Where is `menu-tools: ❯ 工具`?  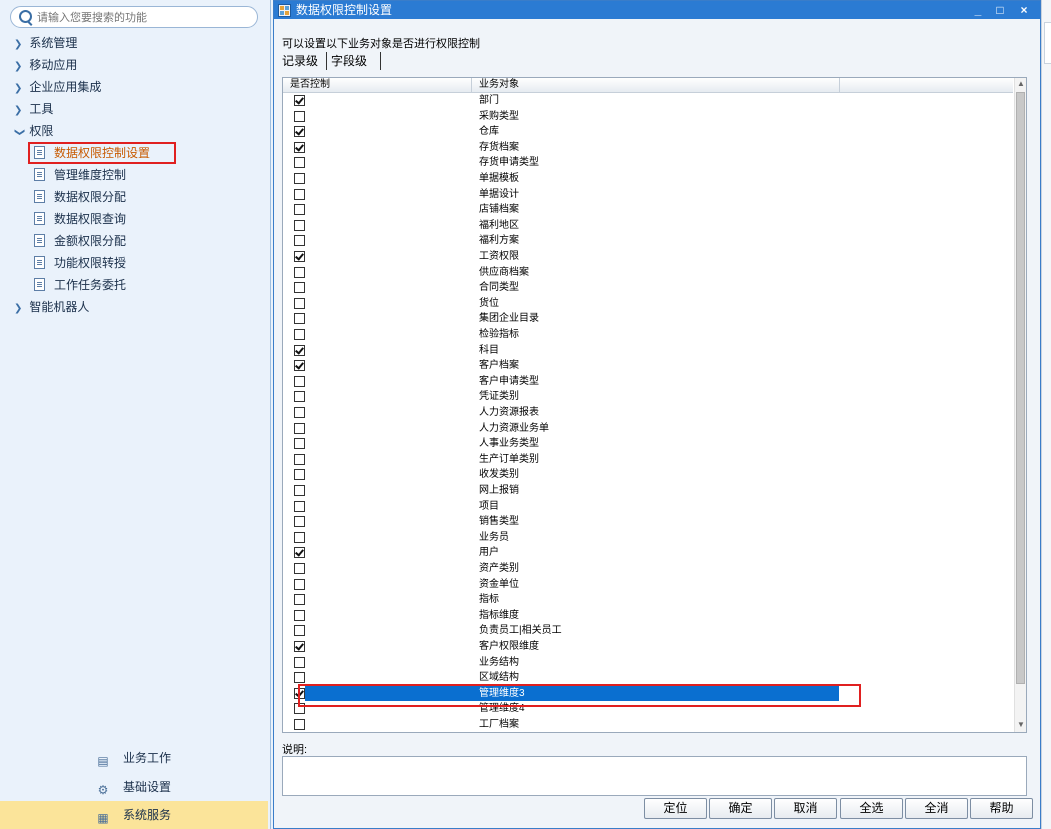
menu-tools: ❯ 工具 is located at coordinates (33, 109).